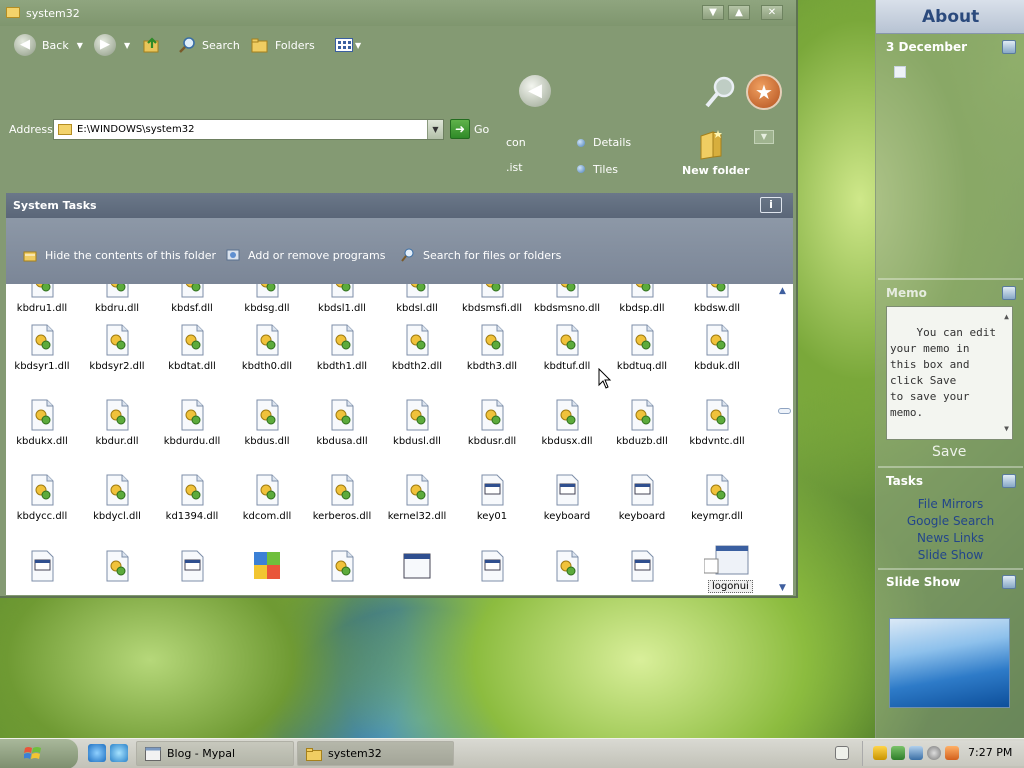  What do you see at coordinates (48, 45) in the screenshot?
I see `back-button: ◀ Back ▼` at bounding box center [48, 45].